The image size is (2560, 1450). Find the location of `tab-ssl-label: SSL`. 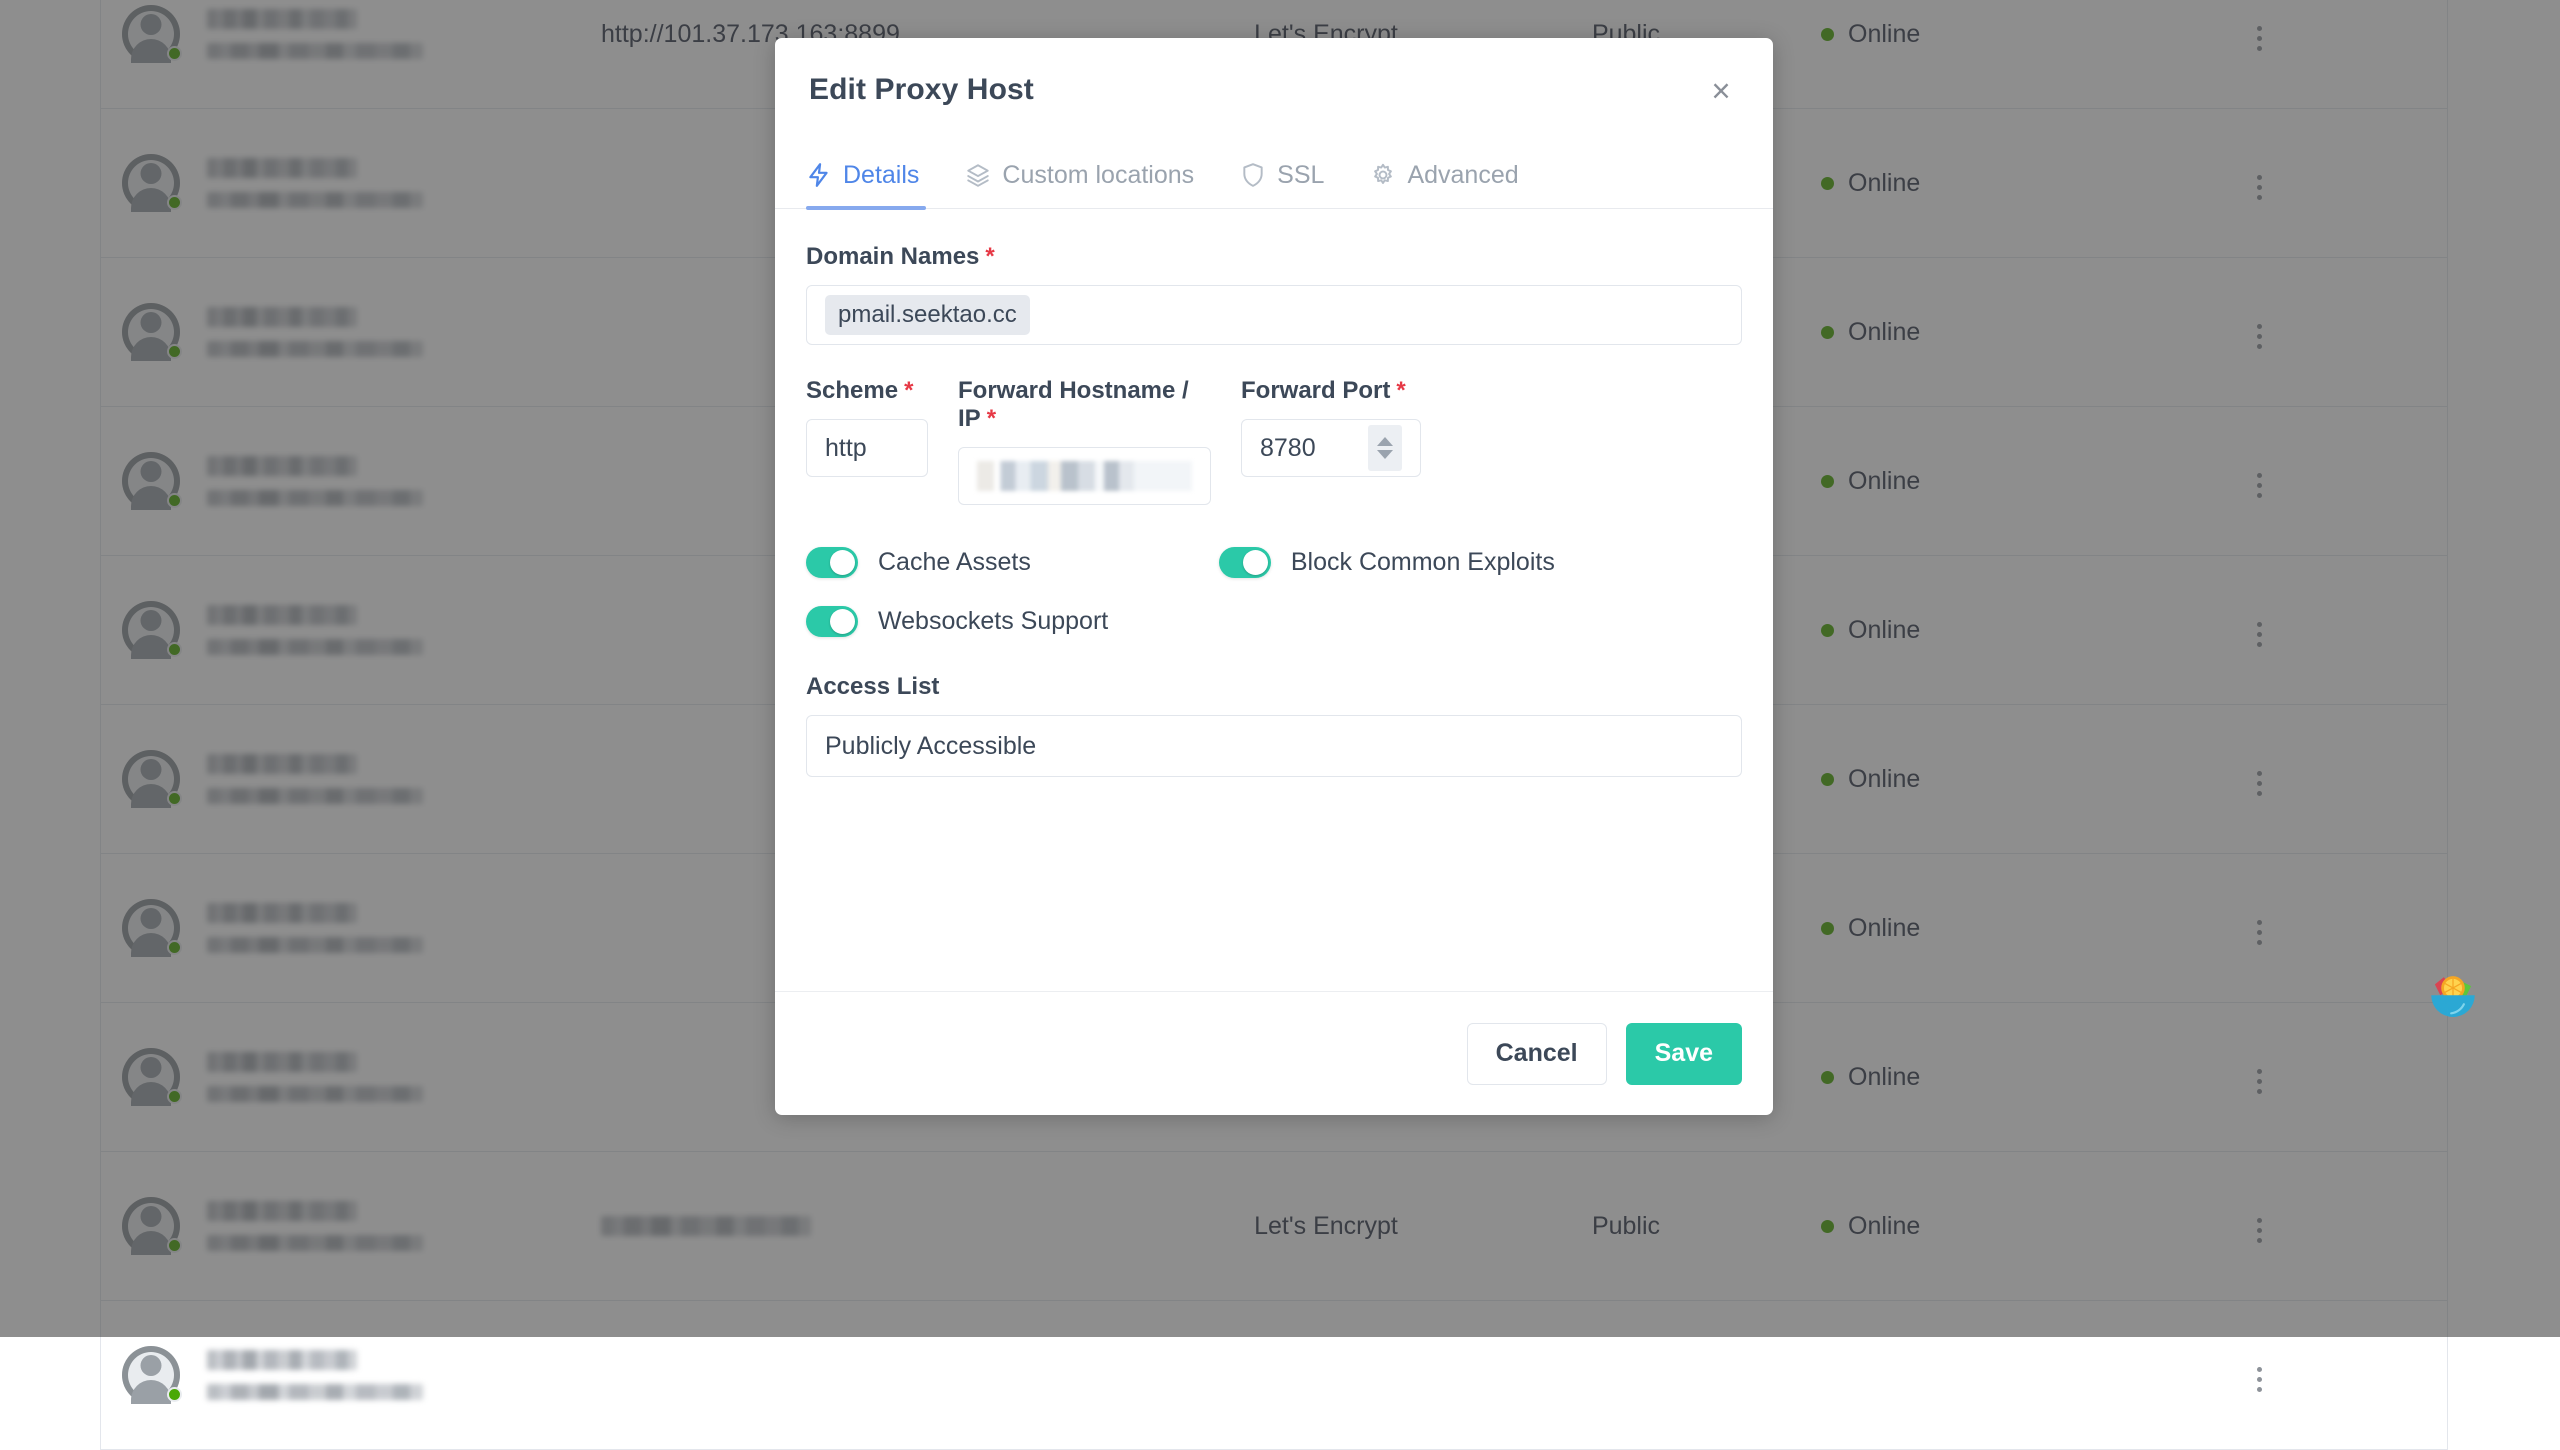

tab-ssl-label: SSL is located at coordinates (1300, 175).